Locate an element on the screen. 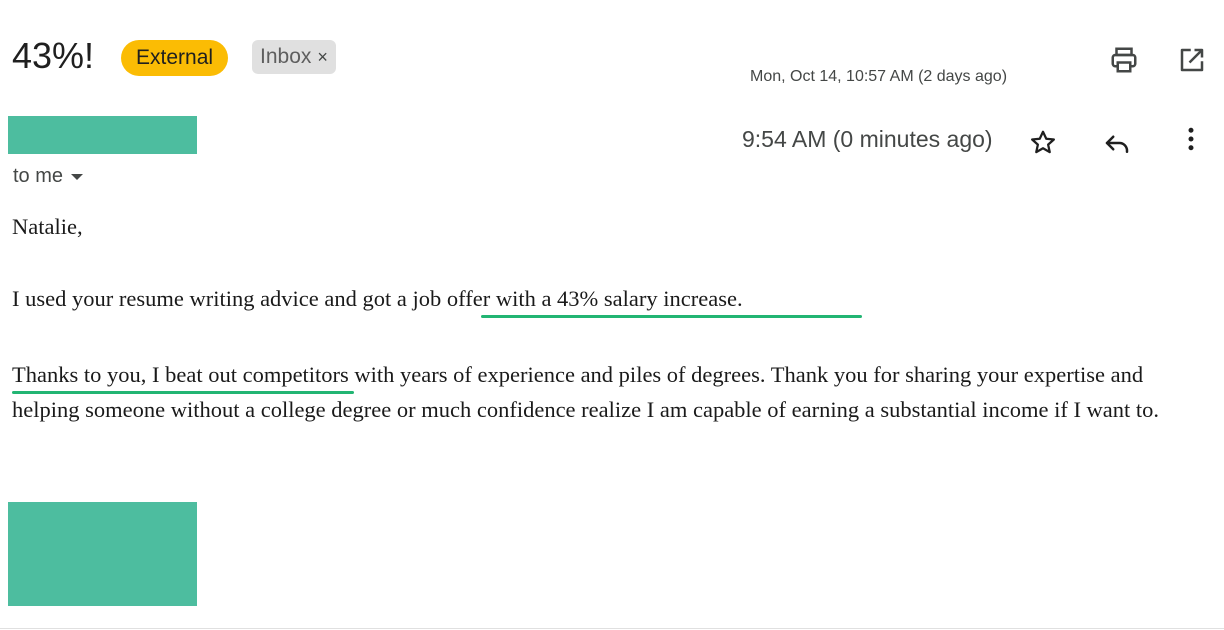  more-vert-icon is located at coordinates (1191, 139).